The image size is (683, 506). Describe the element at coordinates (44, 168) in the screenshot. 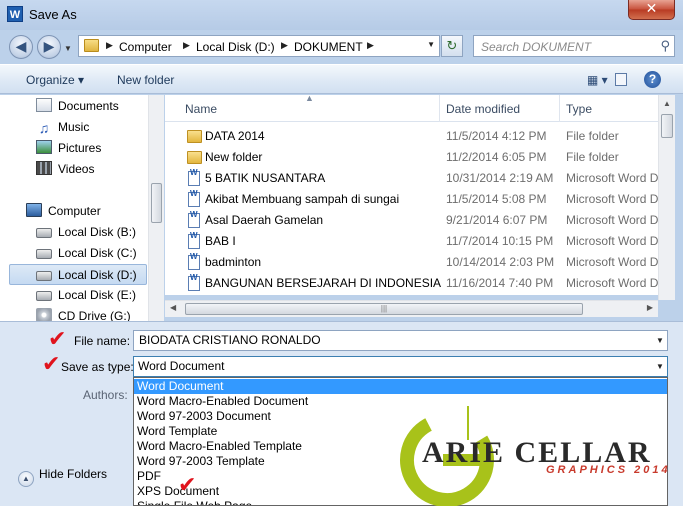

I see `videos-icon` at that location.